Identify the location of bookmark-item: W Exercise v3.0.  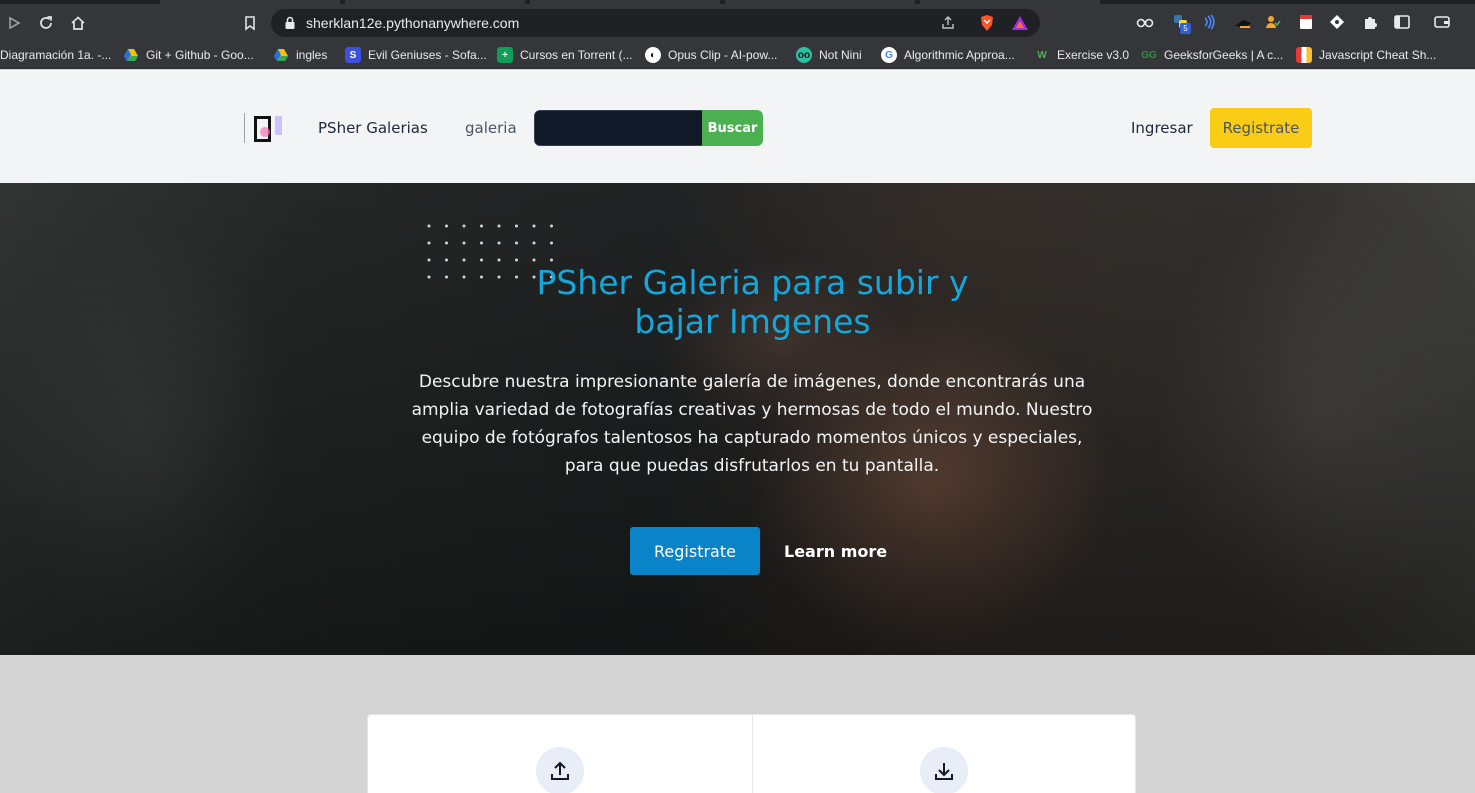
(1081, 55).